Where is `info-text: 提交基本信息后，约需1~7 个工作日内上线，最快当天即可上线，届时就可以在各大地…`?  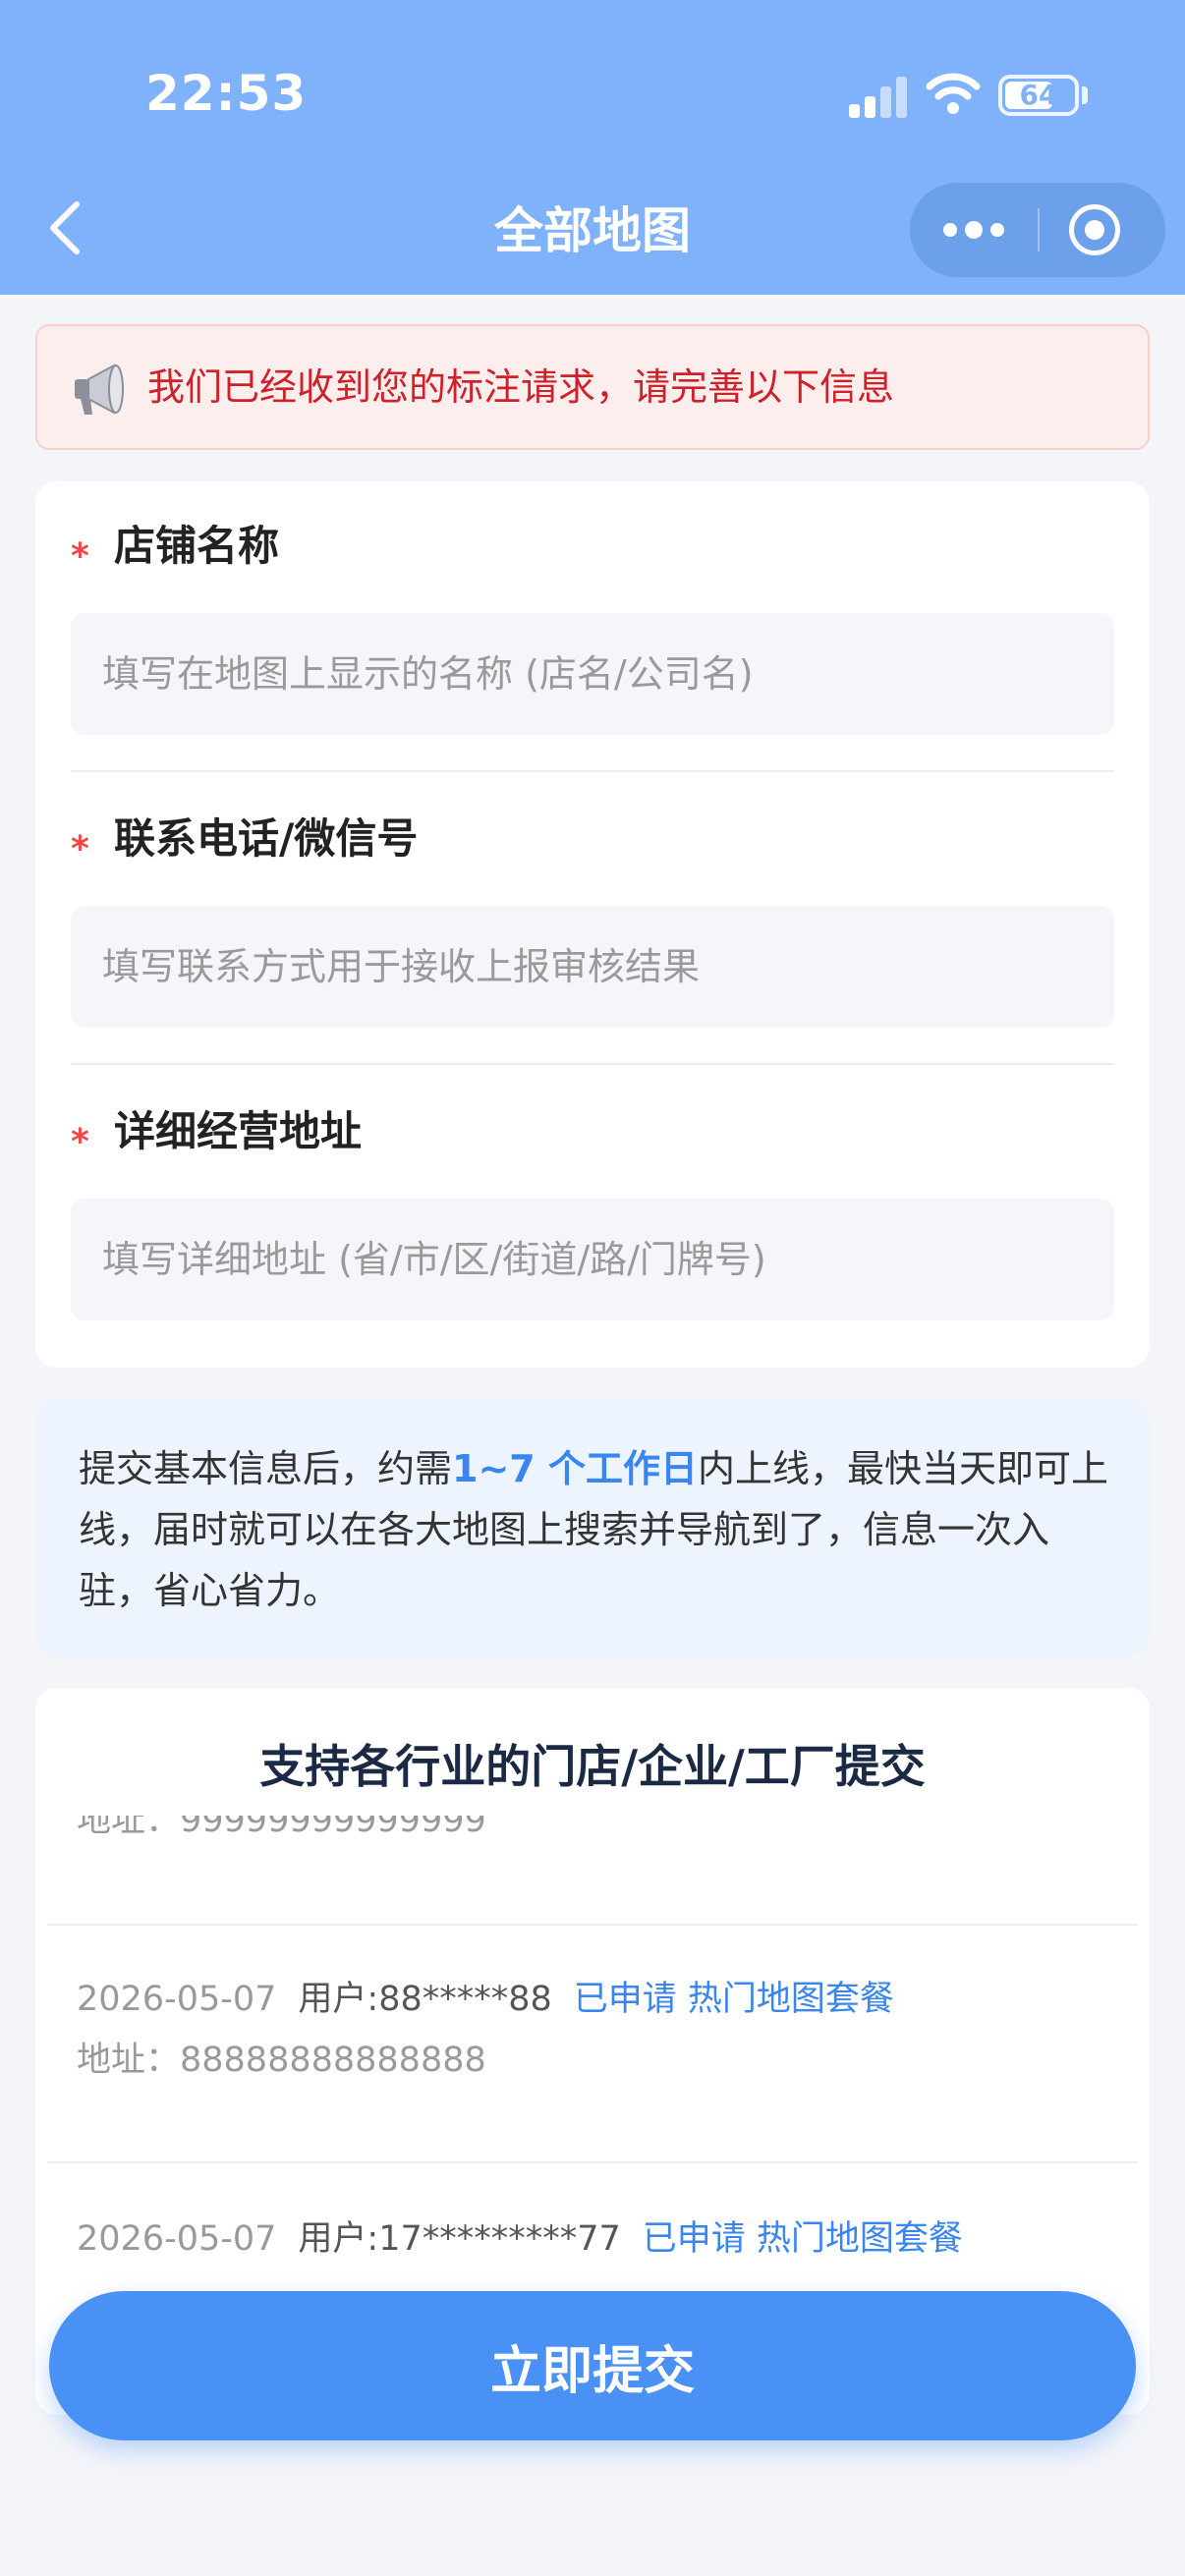 info-text: 提交基本信息后，约需1~7 个工作日内上线，最快当天即可上线，届时就可以在各大地… is located at coordinates (600, 1529).